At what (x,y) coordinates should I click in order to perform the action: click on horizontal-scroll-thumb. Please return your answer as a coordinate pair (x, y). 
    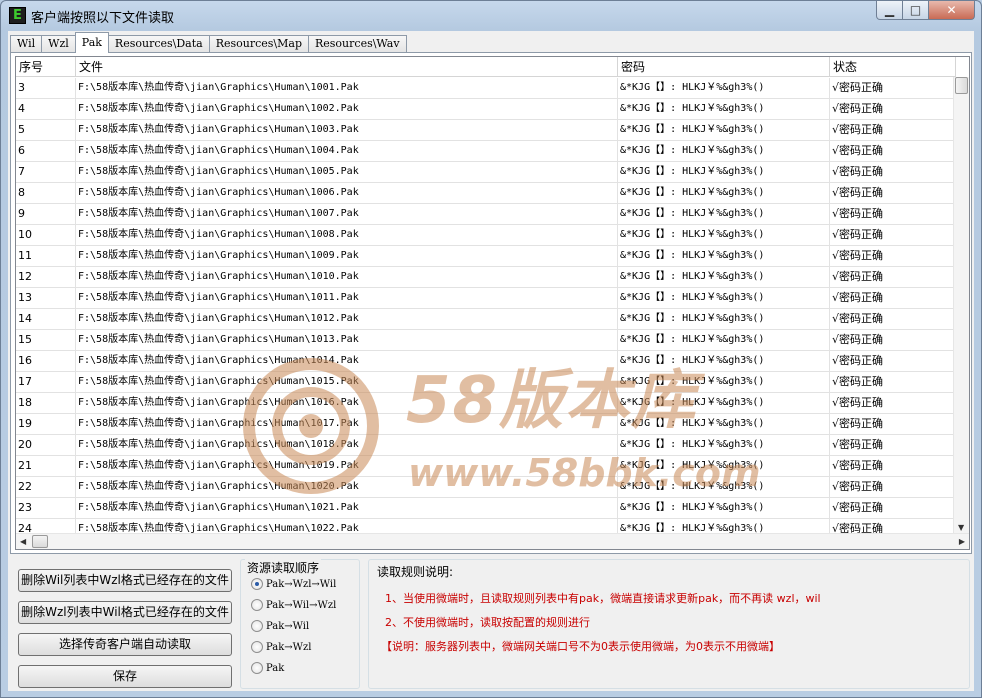
    Looking at the image, I should click on (40, 541).